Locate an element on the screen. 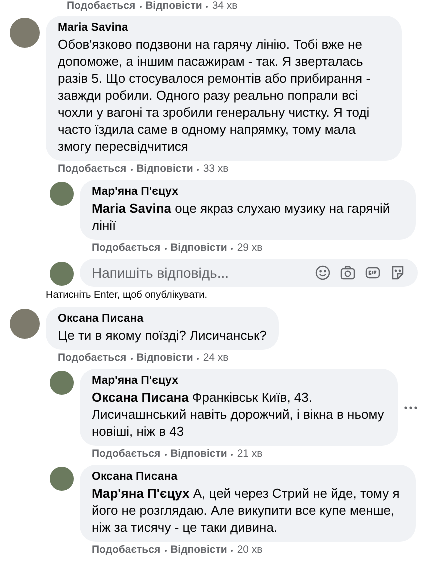  comment-text: Maria Savina оце якраз слухаю музику на гарячій лінії is located at coordinates (242, 217).